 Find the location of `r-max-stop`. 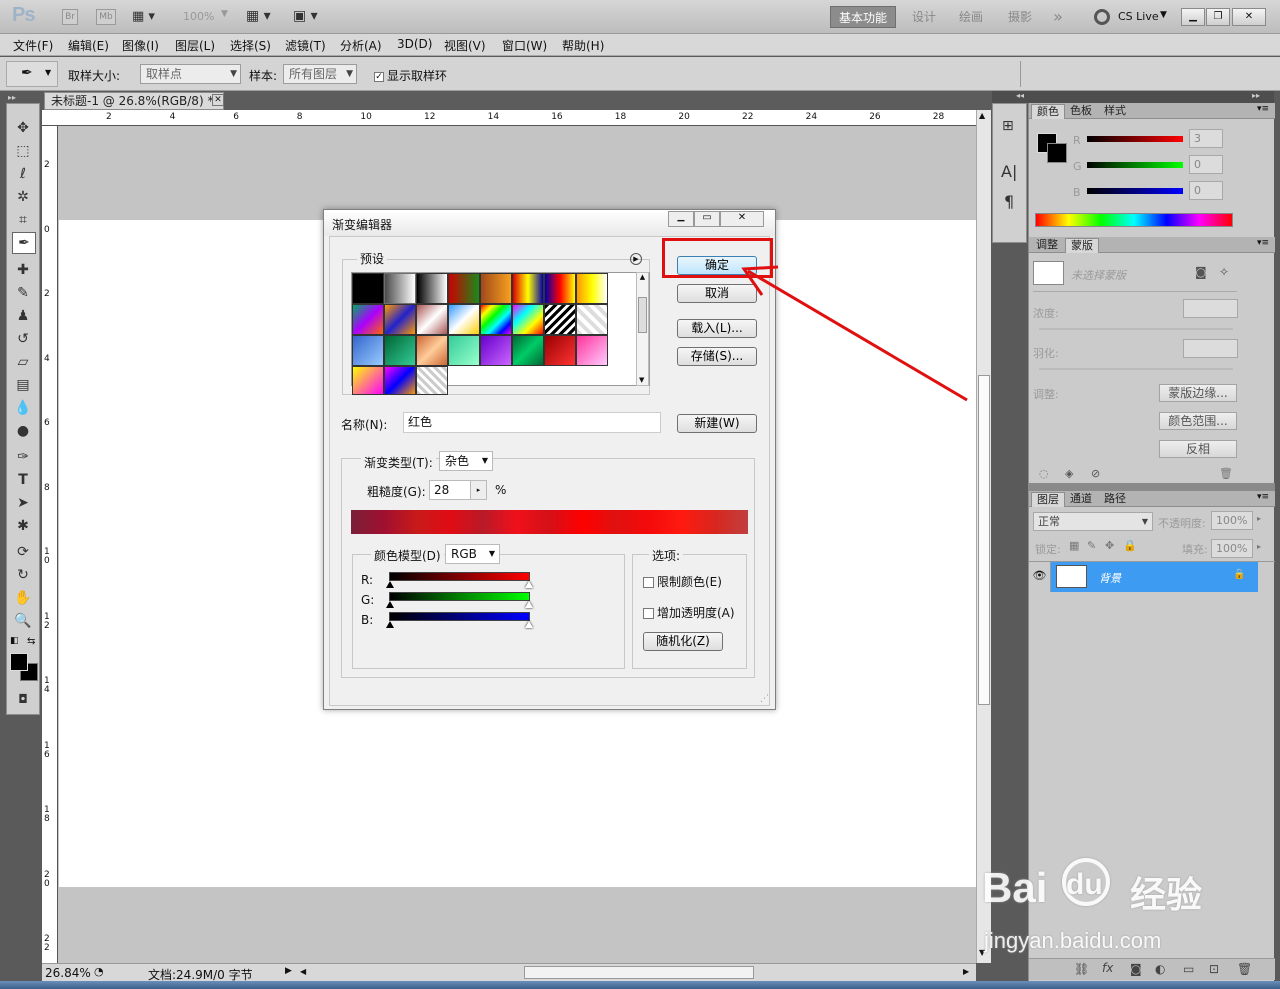

r-max-stop is located at coordinates (529, 584).